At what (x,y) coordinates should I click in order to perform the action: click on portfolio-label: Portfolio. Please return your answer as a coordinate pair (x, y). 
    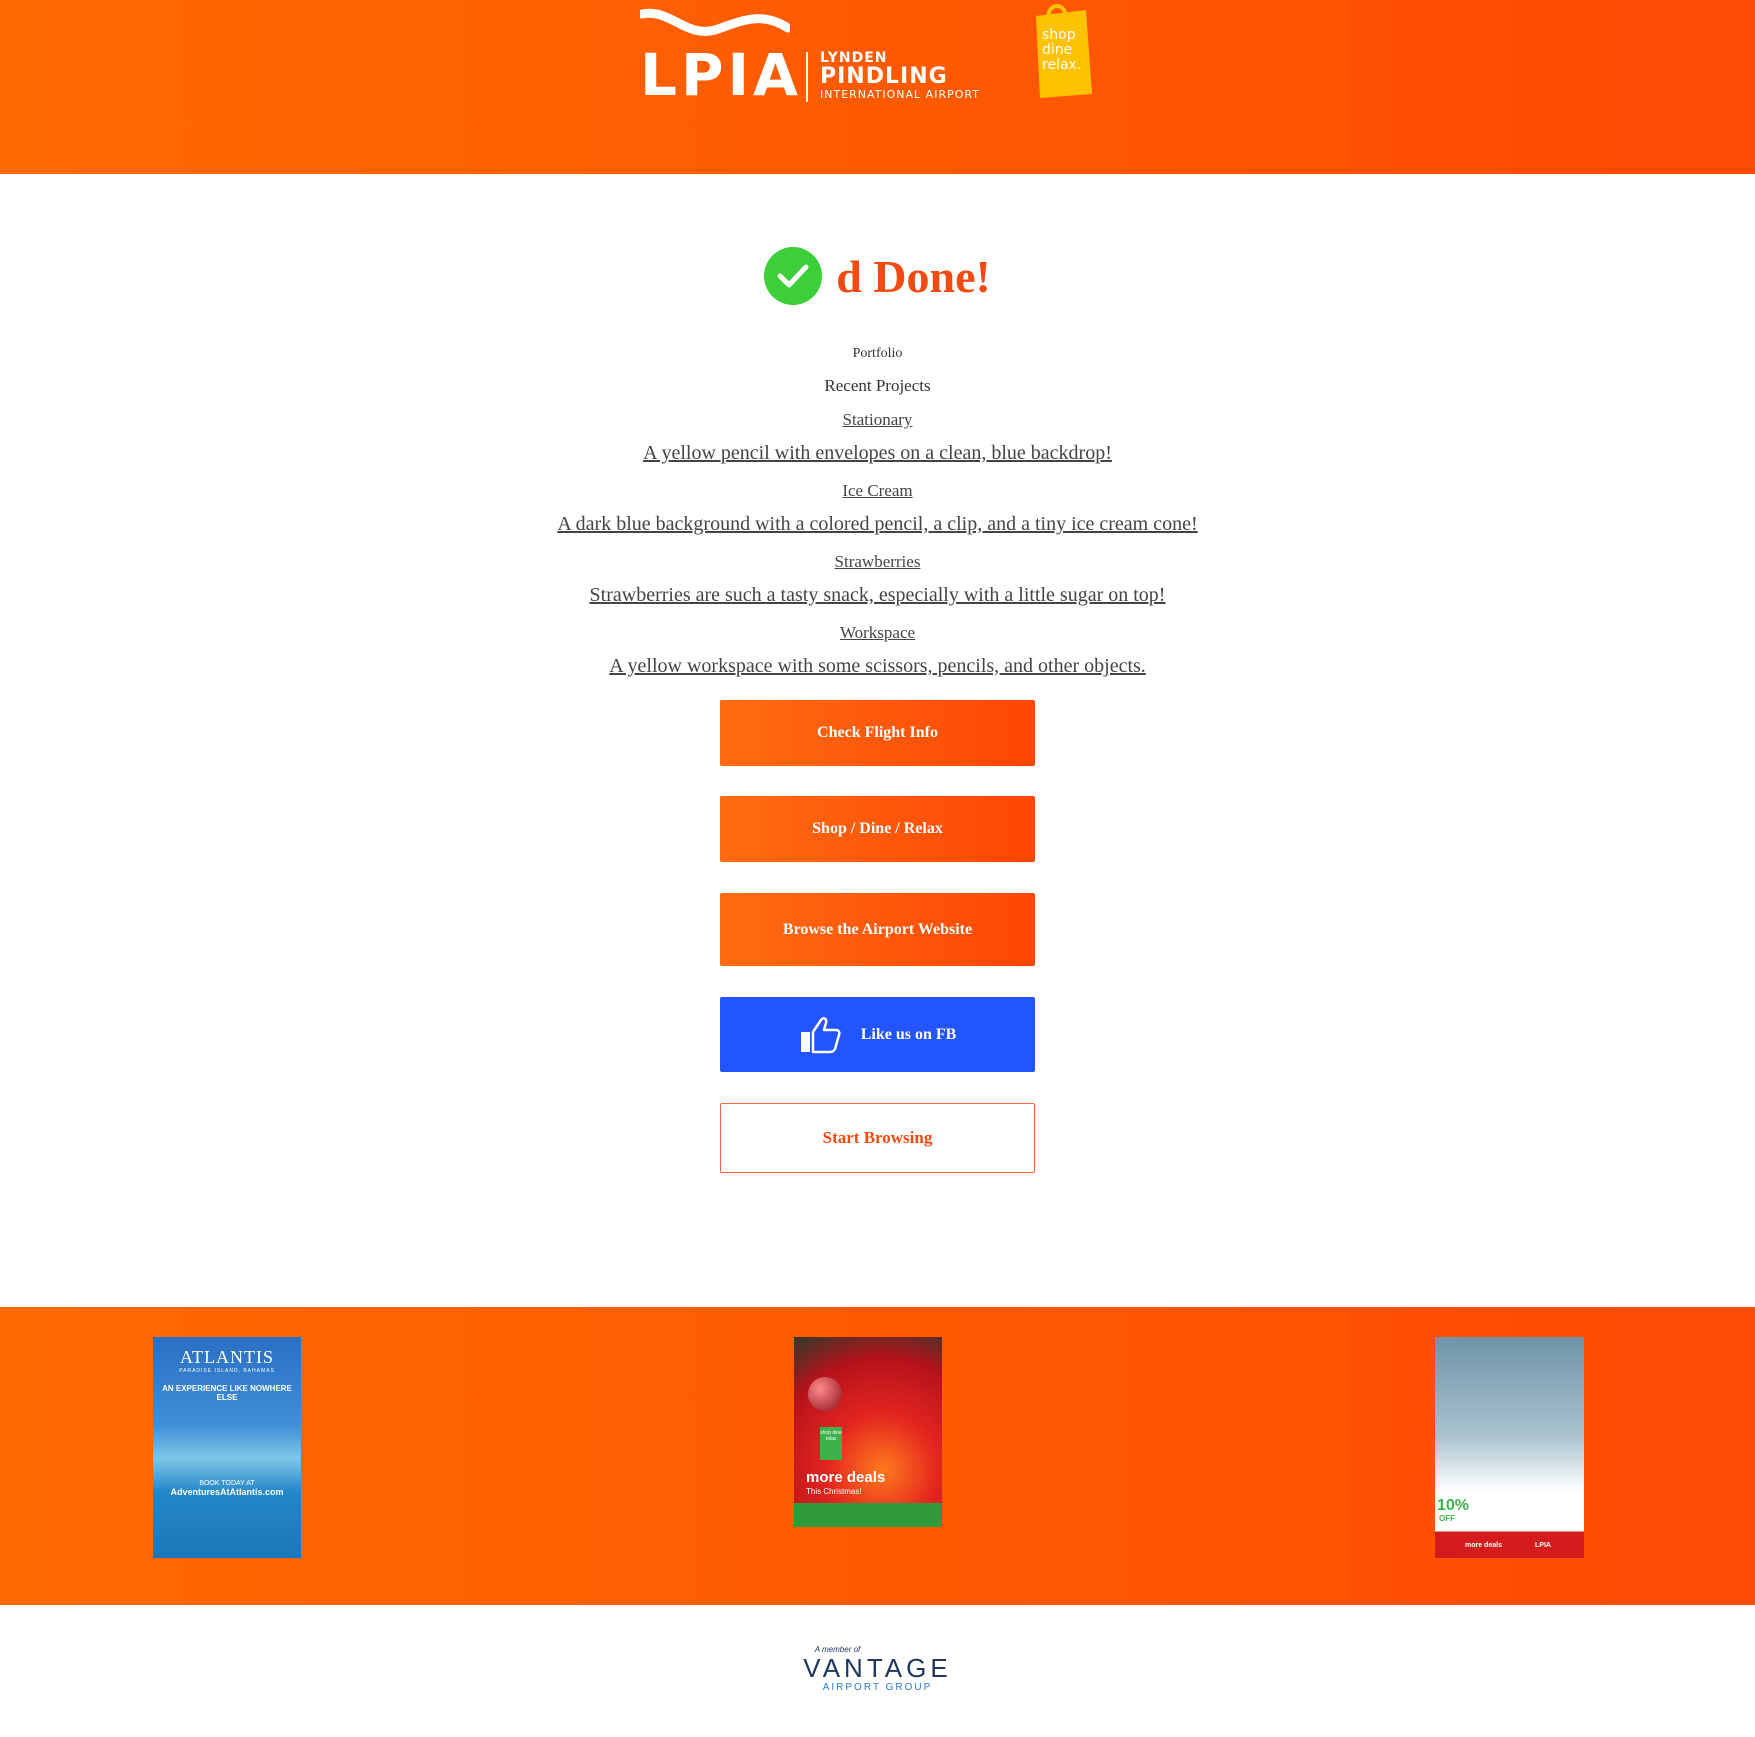
    Looking at the image, I should click on (877, 353).